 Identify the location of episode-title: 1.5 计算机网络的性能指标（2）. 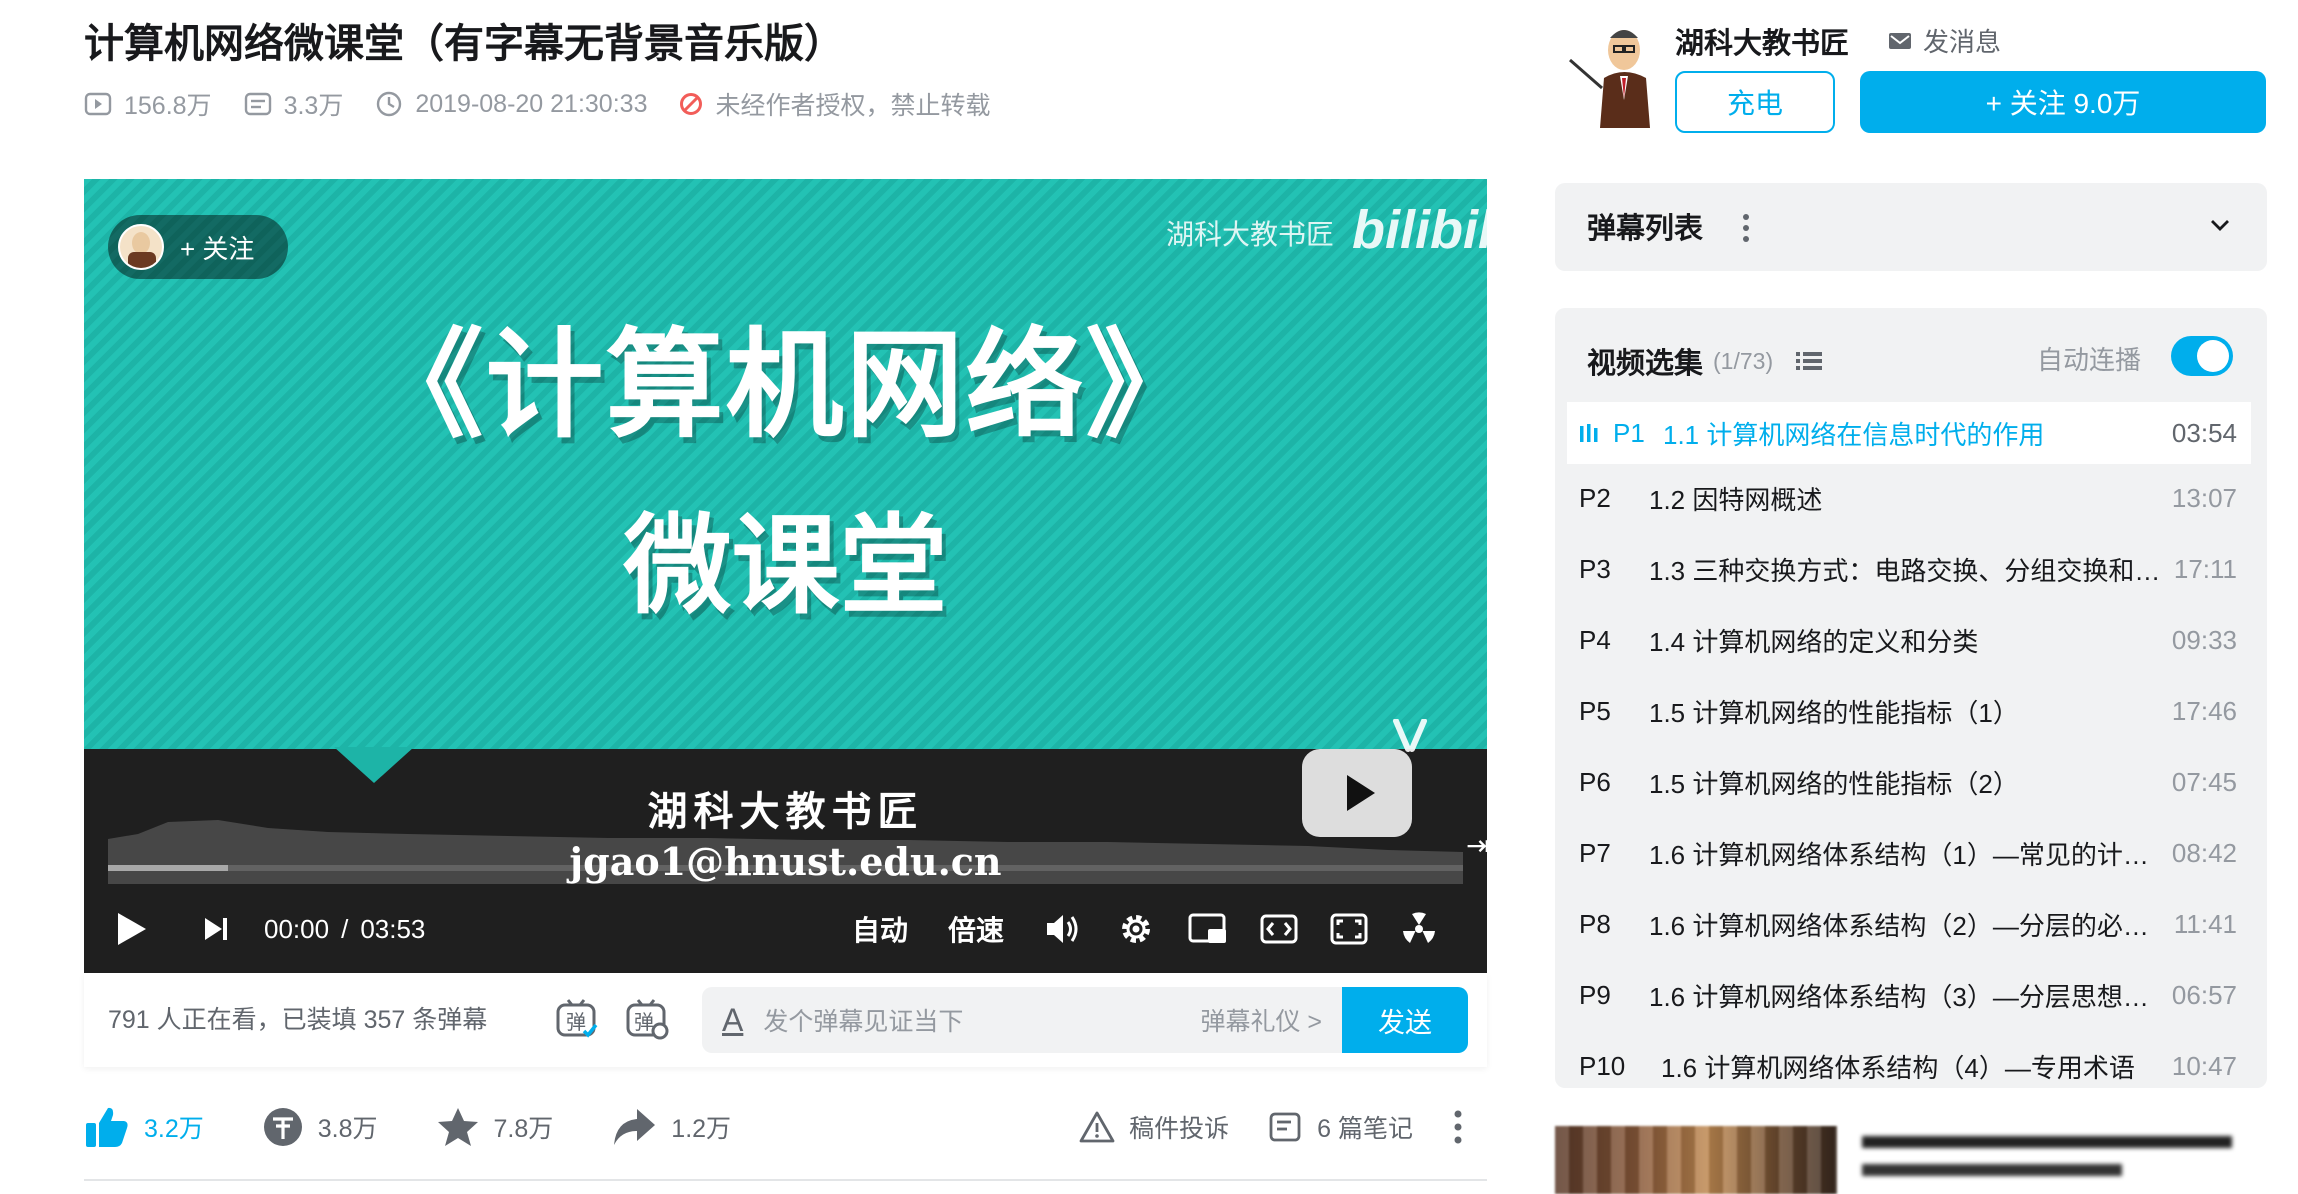
(1834, 783).